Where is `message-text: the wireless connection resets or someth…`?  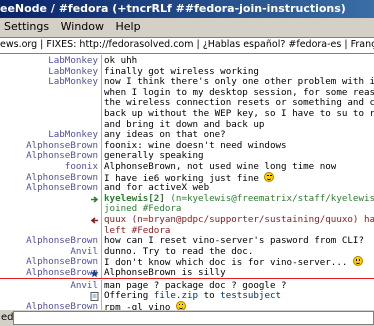 message-text: the wireless connection resets or someth… is located at coordinates (239, 103).